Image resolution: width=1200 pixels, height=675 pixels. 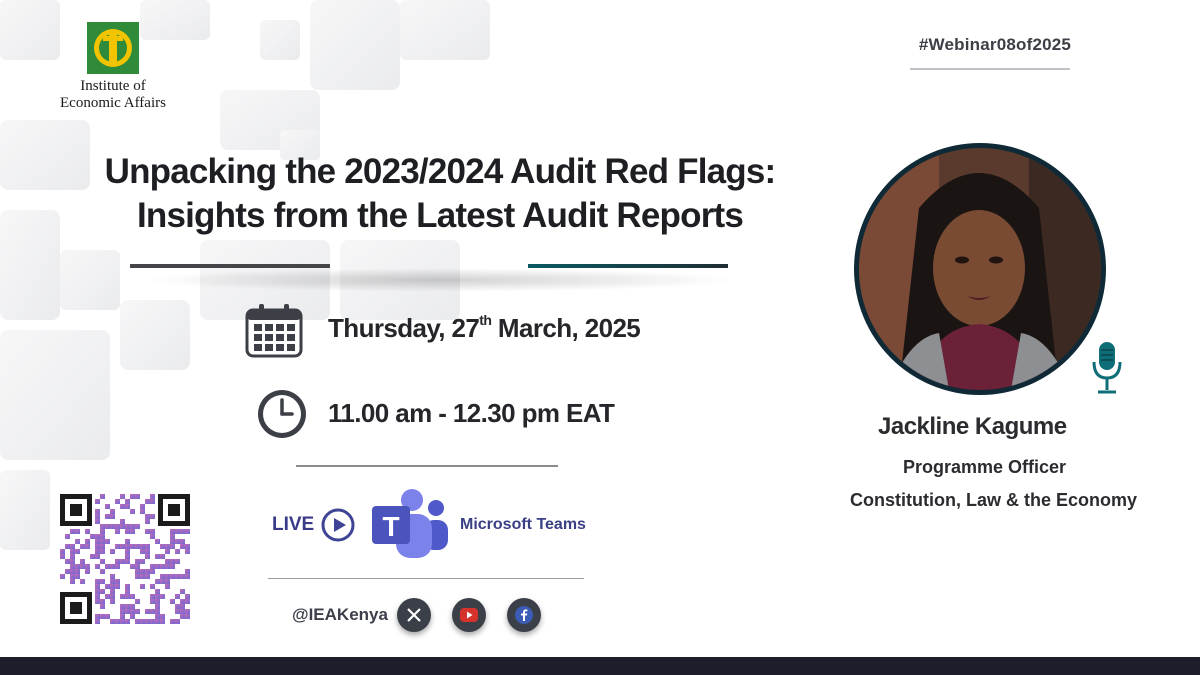 What do you see at coordinates (980, 269) in the screenshot?
I see `speaker-portrait` at bounding box center [980, 269].